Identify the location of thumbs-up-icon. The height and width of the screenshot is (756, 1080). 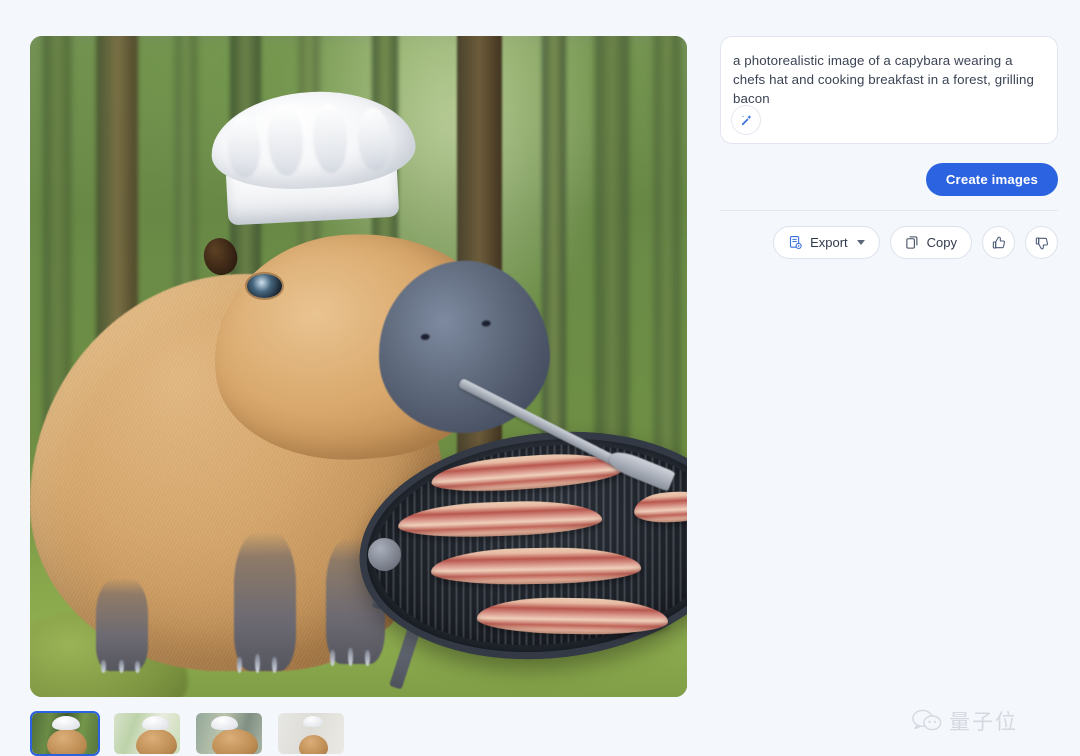
(998, 242).